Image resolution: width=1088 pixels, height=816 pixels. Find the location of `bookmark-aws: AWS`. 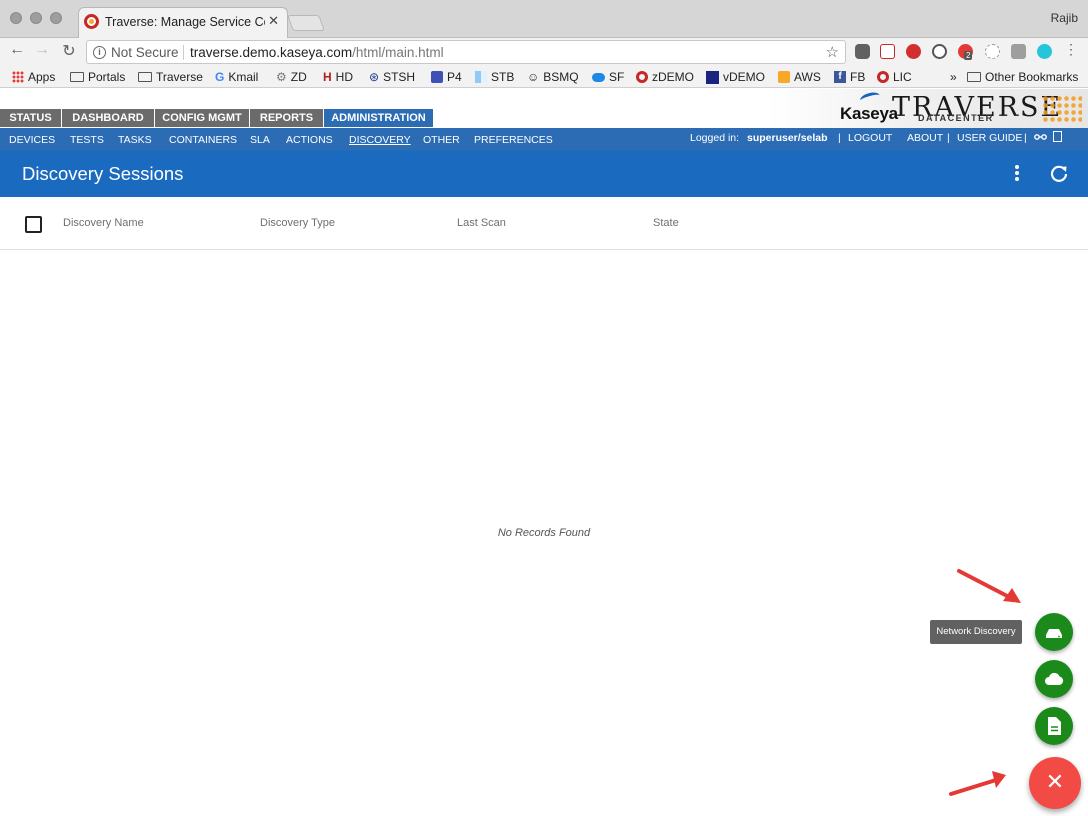

bookmark-aws: AWS is located at coordinates (799, 77).